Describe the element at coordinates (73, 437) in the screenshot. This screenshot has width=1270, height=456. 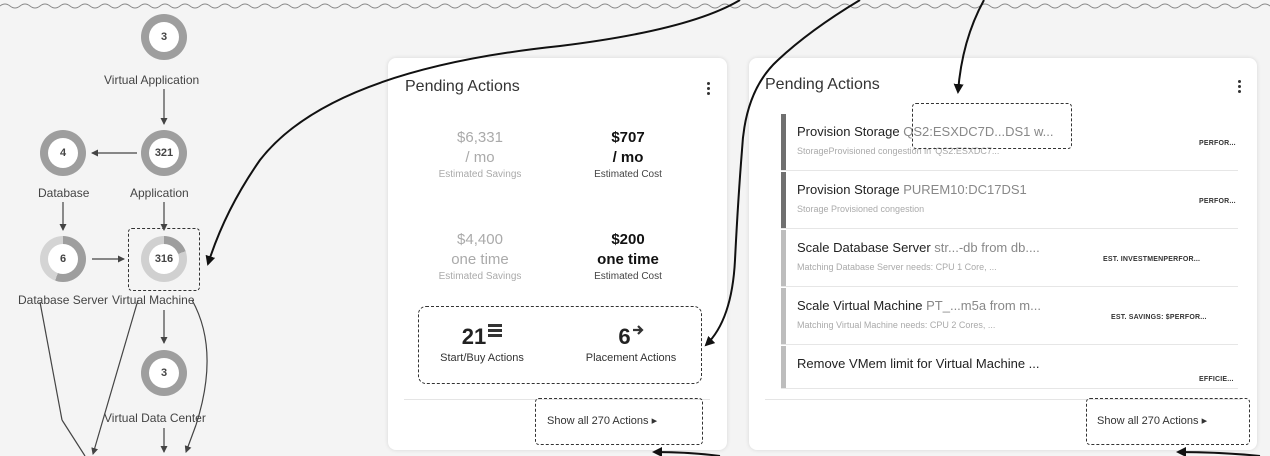
I see `edge-dbserver-tail` at that location.